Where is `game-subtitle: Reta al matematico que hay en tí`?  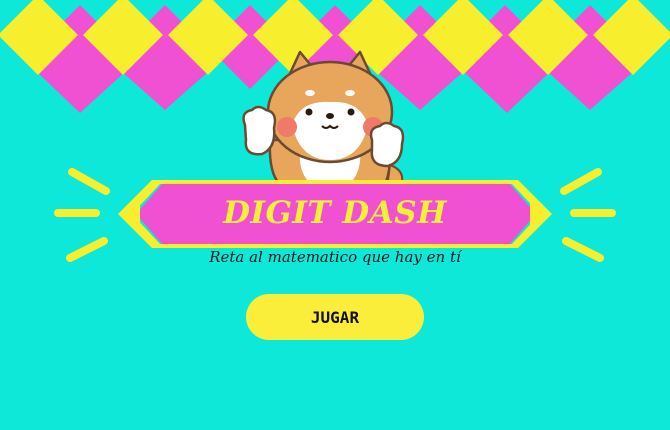 game-subtitle: Reta al matematico que hay en tí is located at coordinates (335, 257).